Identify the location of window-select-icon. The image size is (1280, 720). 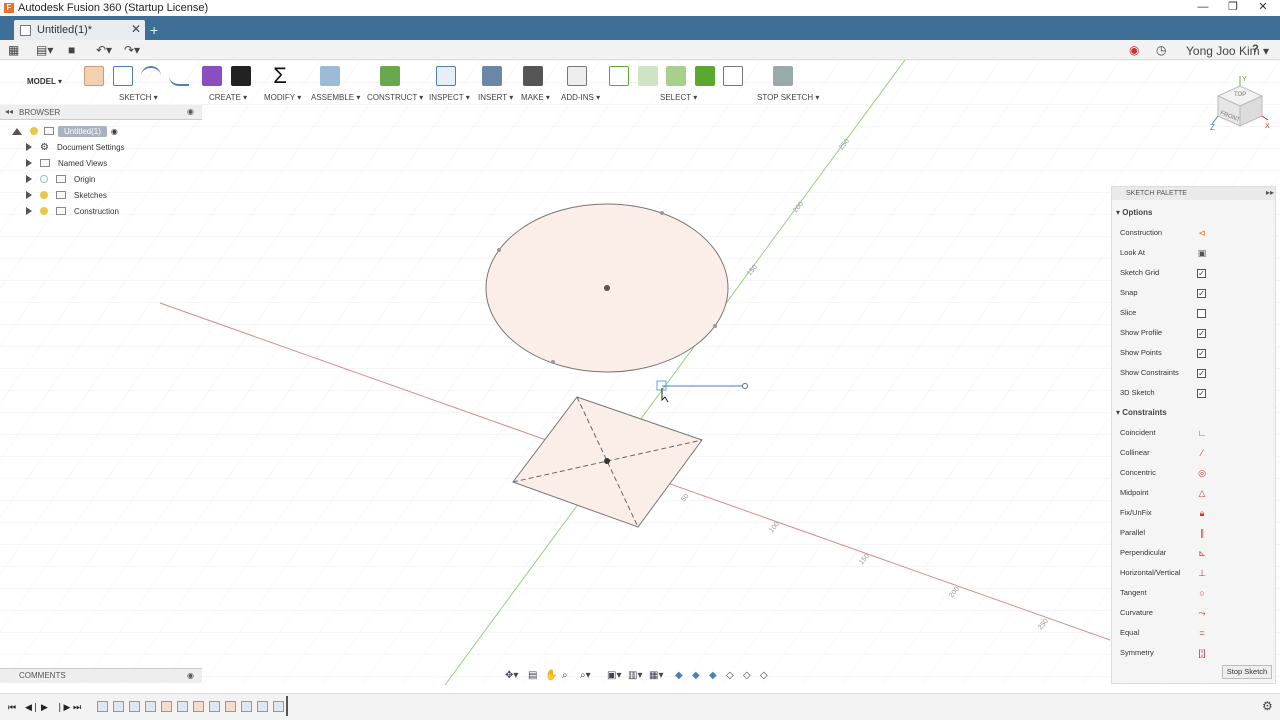
(648, 76).